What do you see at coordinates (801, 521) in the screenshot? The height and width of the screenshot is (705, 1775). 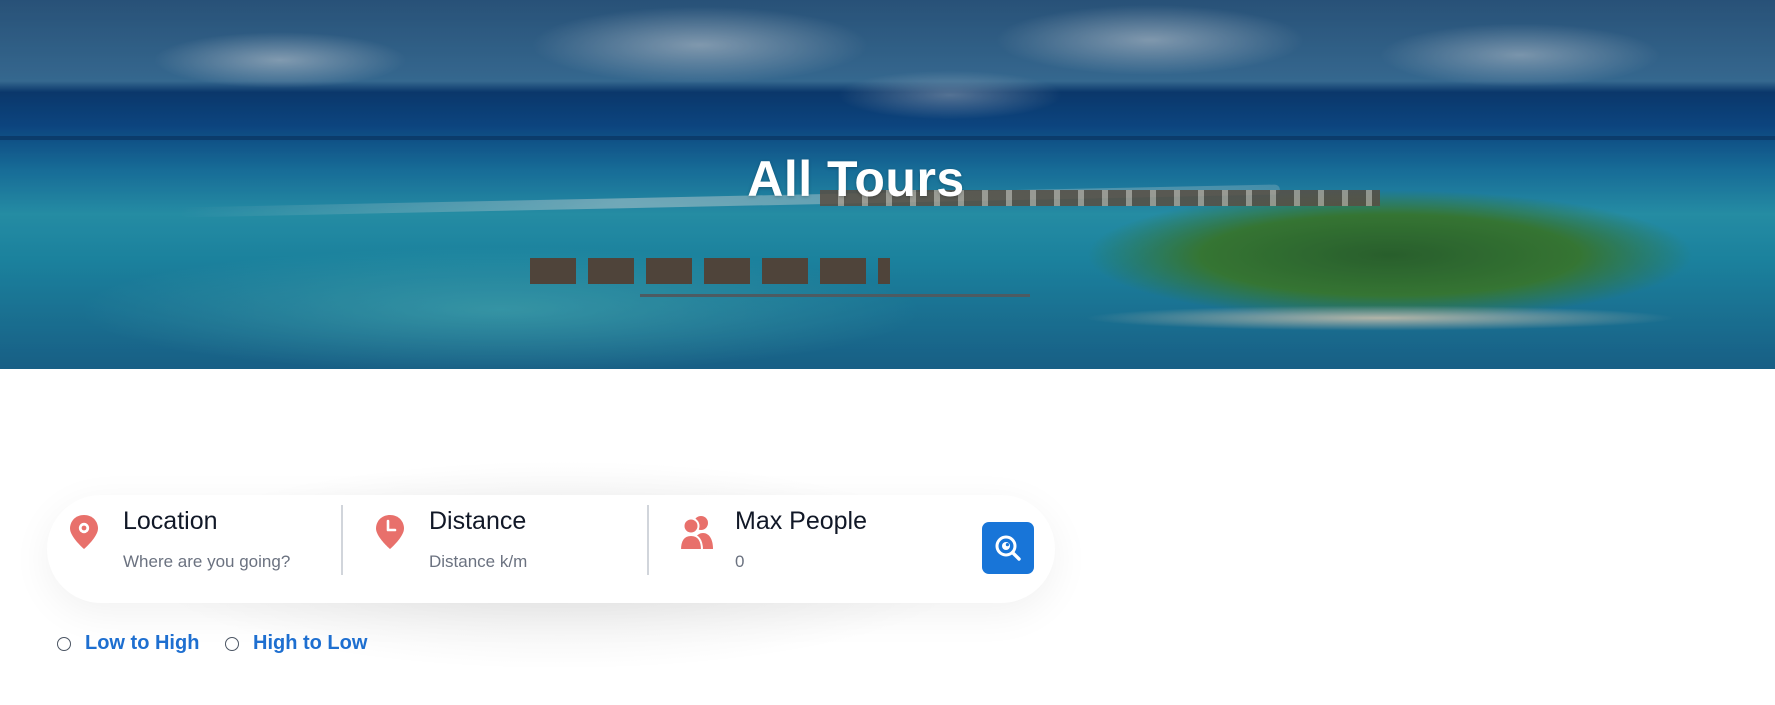 I see `max-people-label: Max People` at bounding box center [801, 521].